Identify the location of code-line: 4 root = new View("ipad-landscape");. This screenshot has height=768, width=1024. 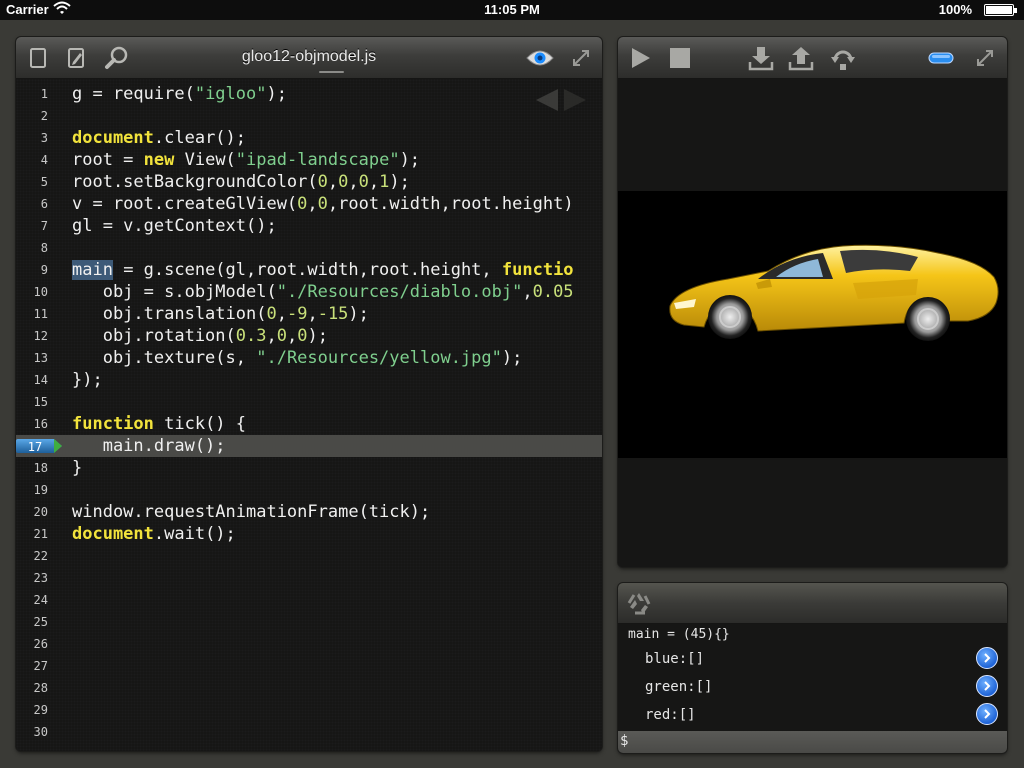
(230, 160).